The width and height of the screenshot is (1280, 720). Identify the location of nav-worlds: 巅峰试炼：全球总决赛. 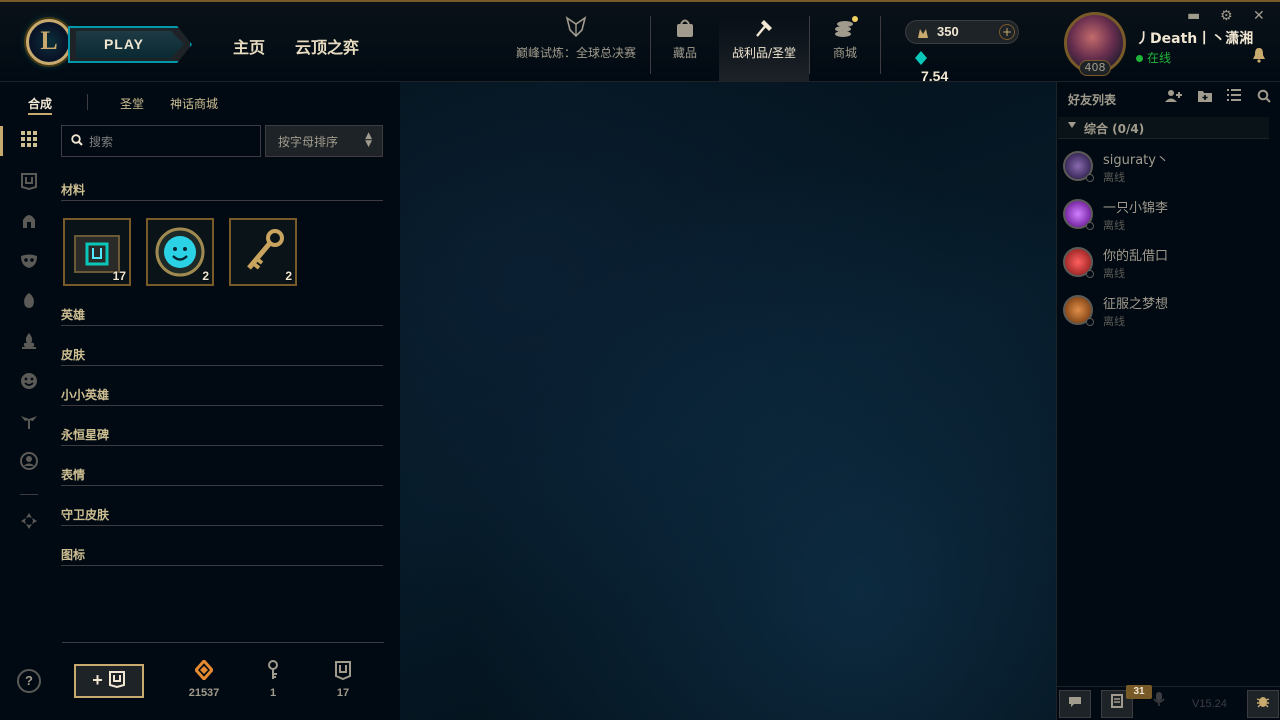
(576, 49).